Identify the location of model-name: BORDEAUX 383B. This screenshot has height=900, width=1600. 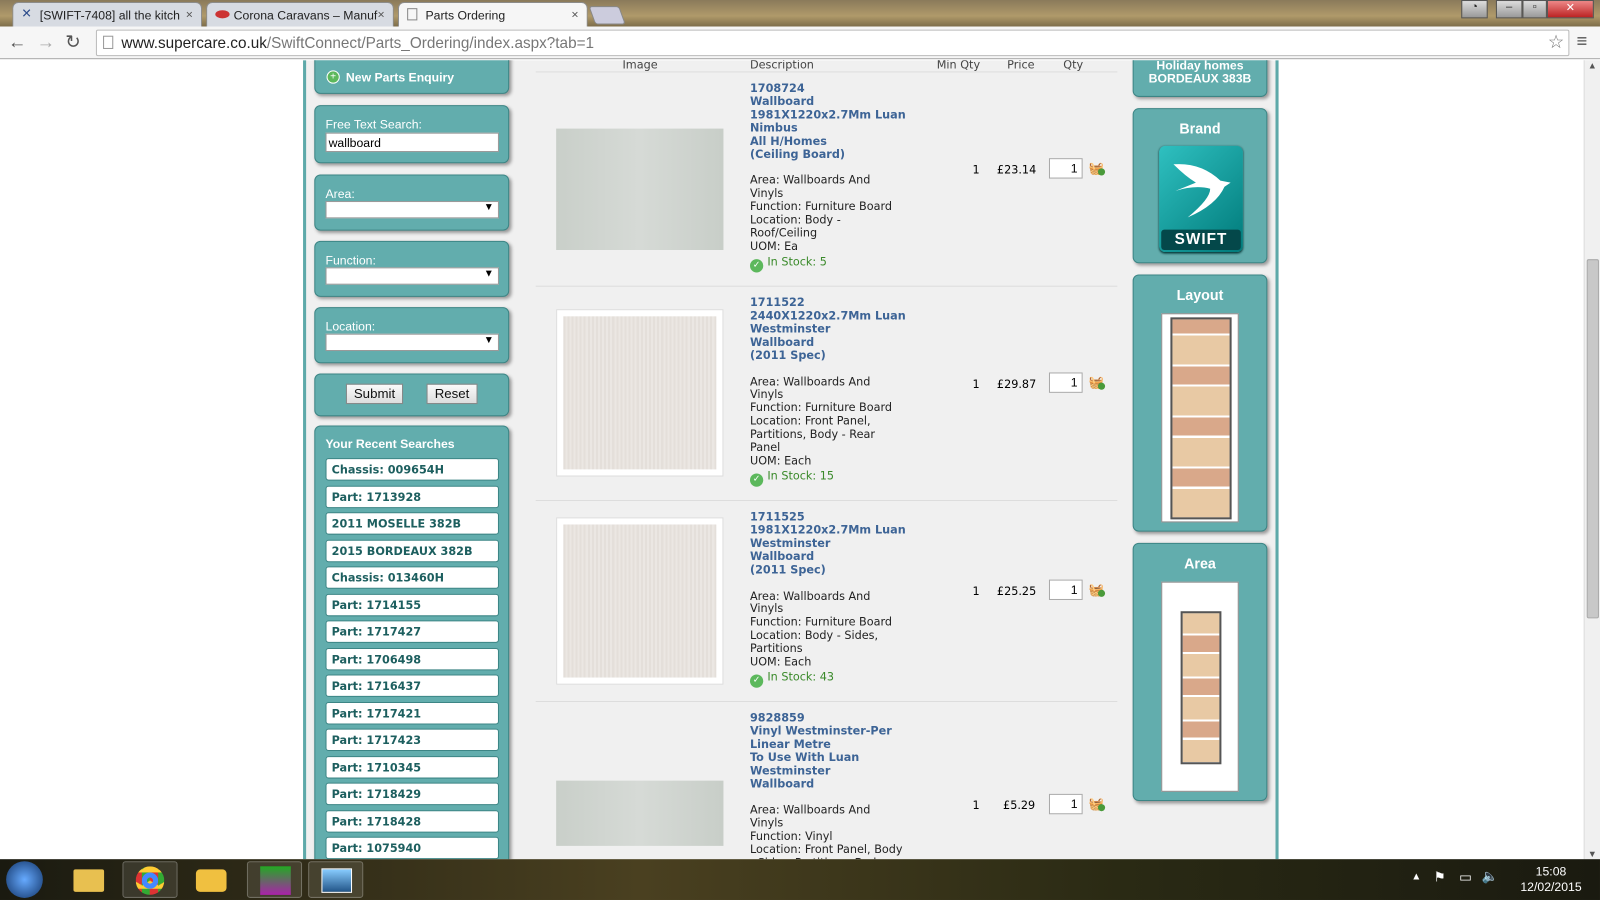
(1200, 78).